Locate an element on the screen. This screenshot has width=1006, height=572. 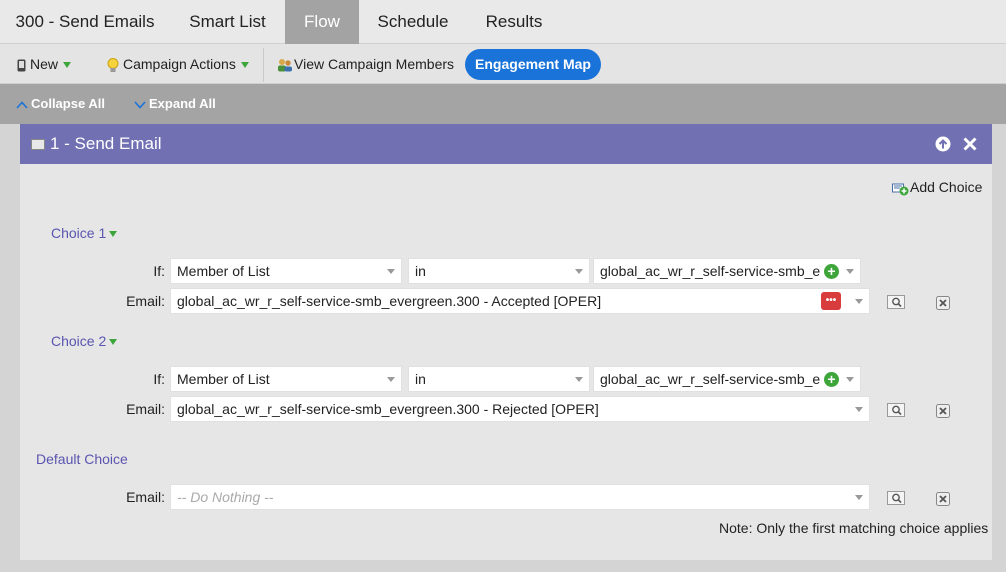
people-icon is located at coordinates (285, 65).